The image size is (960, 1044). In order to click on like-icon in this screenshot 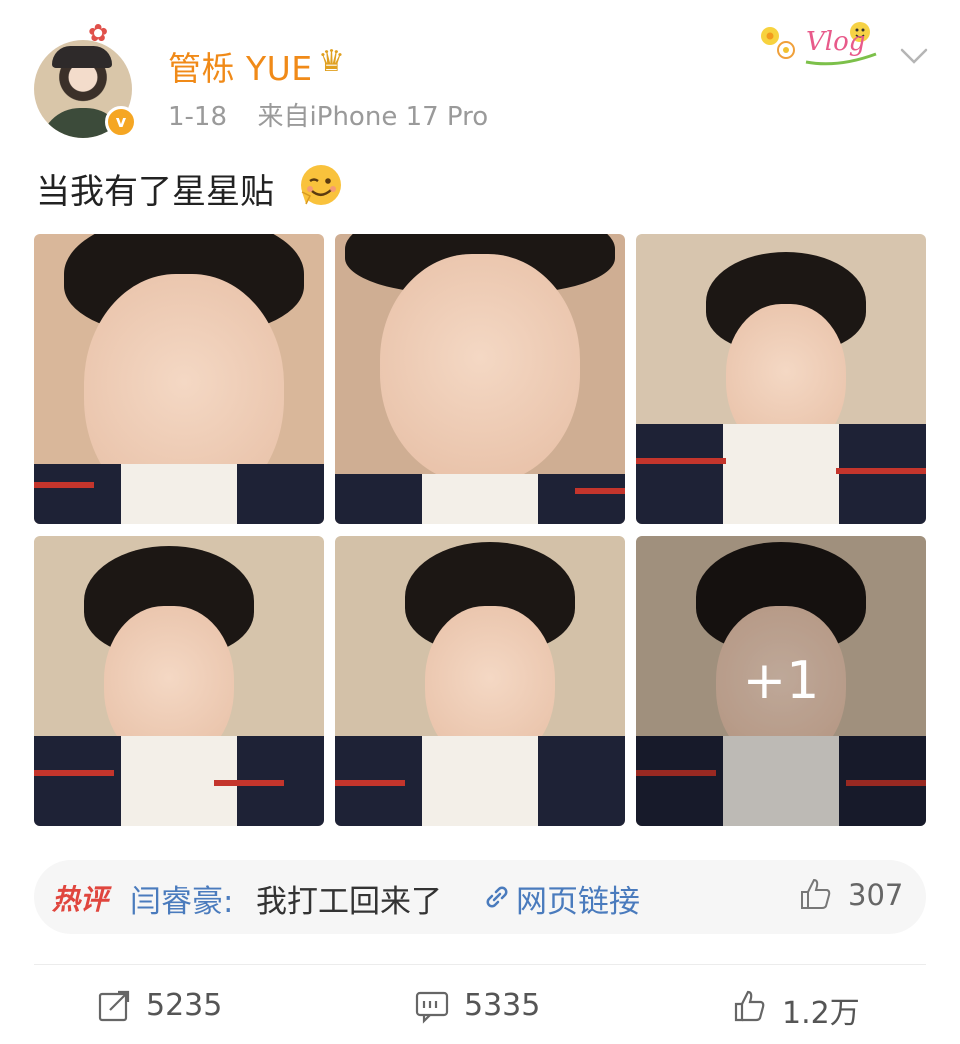, I will do `click(750, 1006)`.